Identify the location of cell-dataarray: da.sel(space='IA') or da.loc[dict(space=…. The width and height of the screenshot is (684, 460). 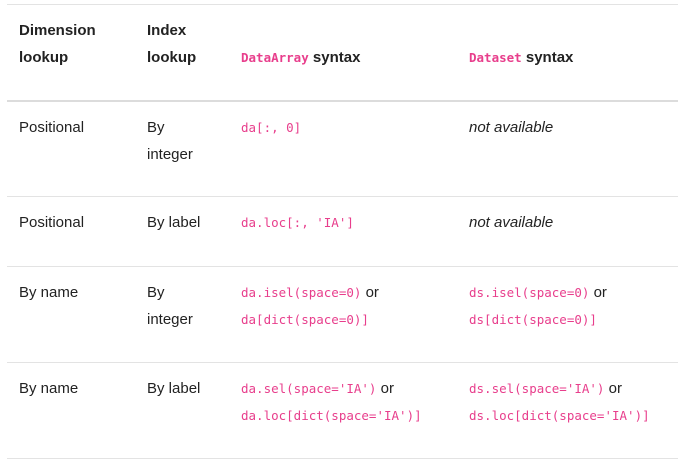
(343, 411).